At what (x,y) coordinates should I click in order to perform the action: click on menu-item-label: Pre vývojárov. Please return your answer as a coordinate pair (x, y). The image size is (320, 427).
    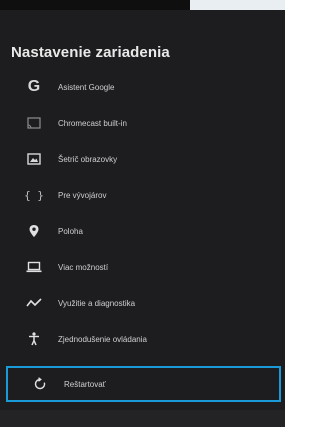
    Looking at the image, I should click on (82, 195).